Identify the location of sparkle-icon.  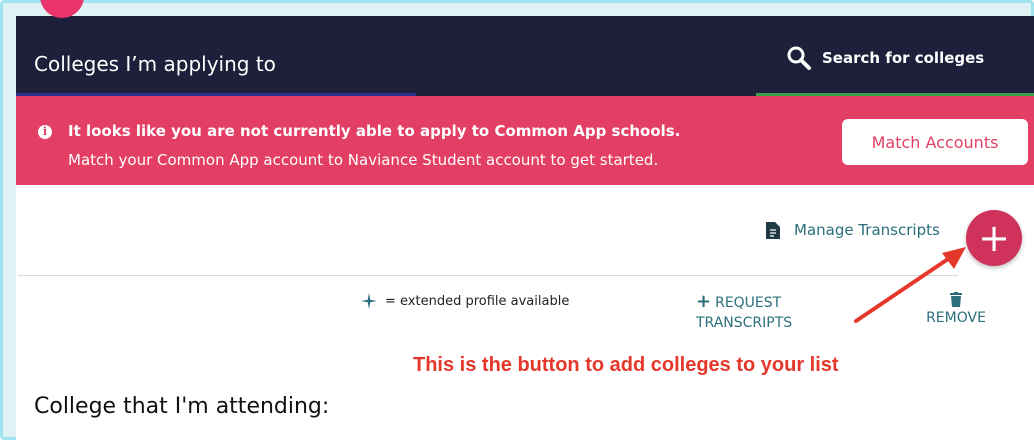
(369, 301).